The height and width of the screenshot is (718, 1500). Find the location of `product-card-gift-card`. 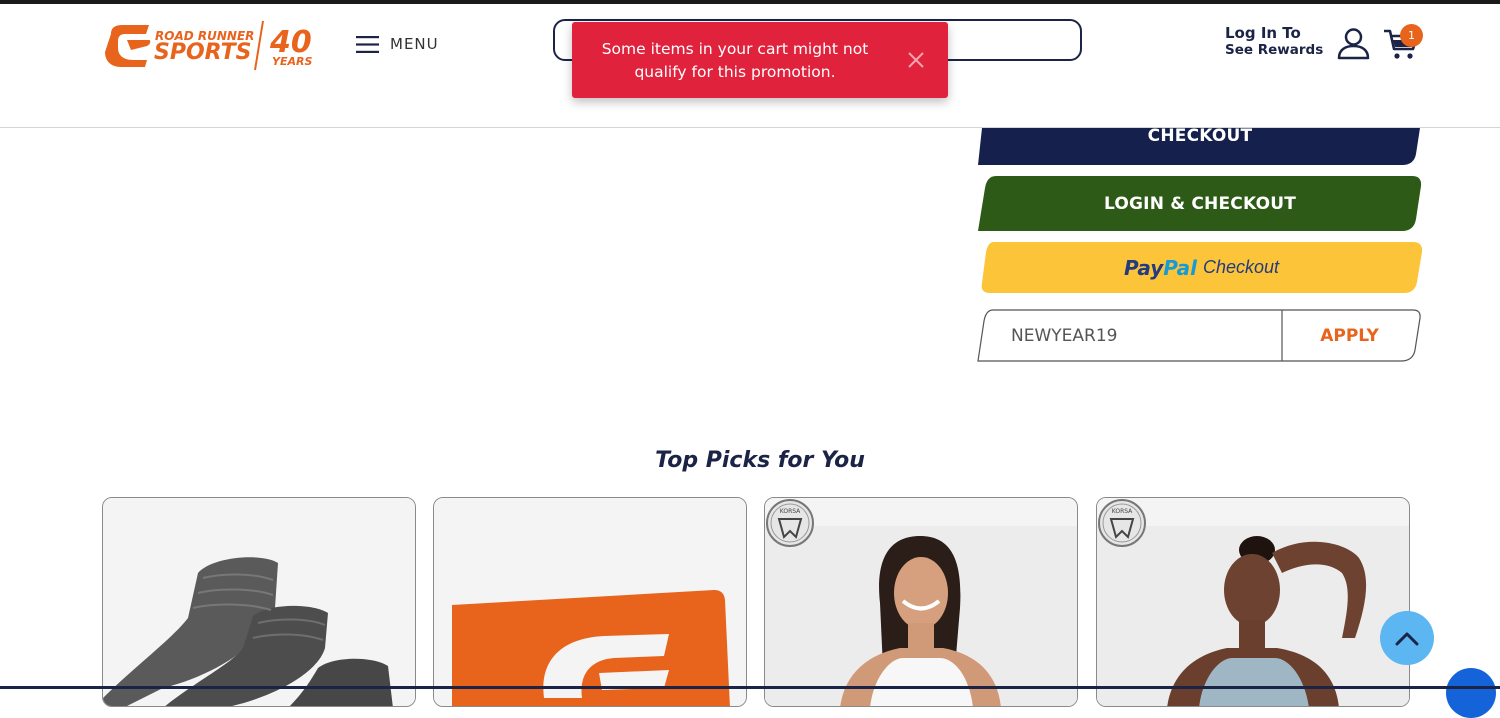

product-card-gift-card is located at coordinates (590, 602).